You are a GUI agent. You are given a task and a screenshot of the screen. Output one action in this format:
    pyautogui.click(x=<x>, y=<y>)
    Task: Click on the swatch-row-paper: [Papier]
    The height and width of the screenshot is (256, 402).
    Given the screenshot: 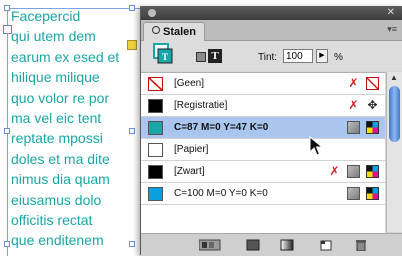 What is the action you would take?
    pyautogui.click(x=263, y=150)
    